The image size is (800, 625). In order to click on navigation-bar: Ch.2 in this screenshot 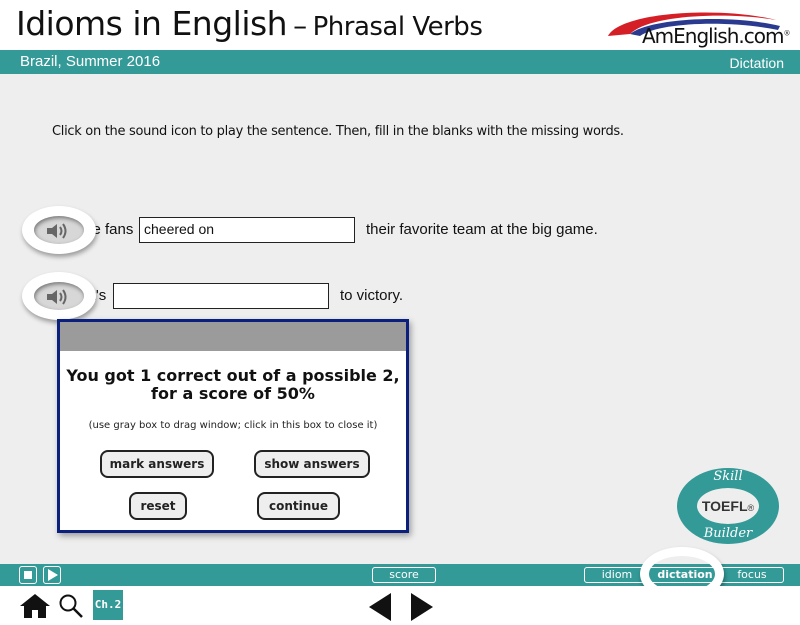, I will do `click(400, 605)`.